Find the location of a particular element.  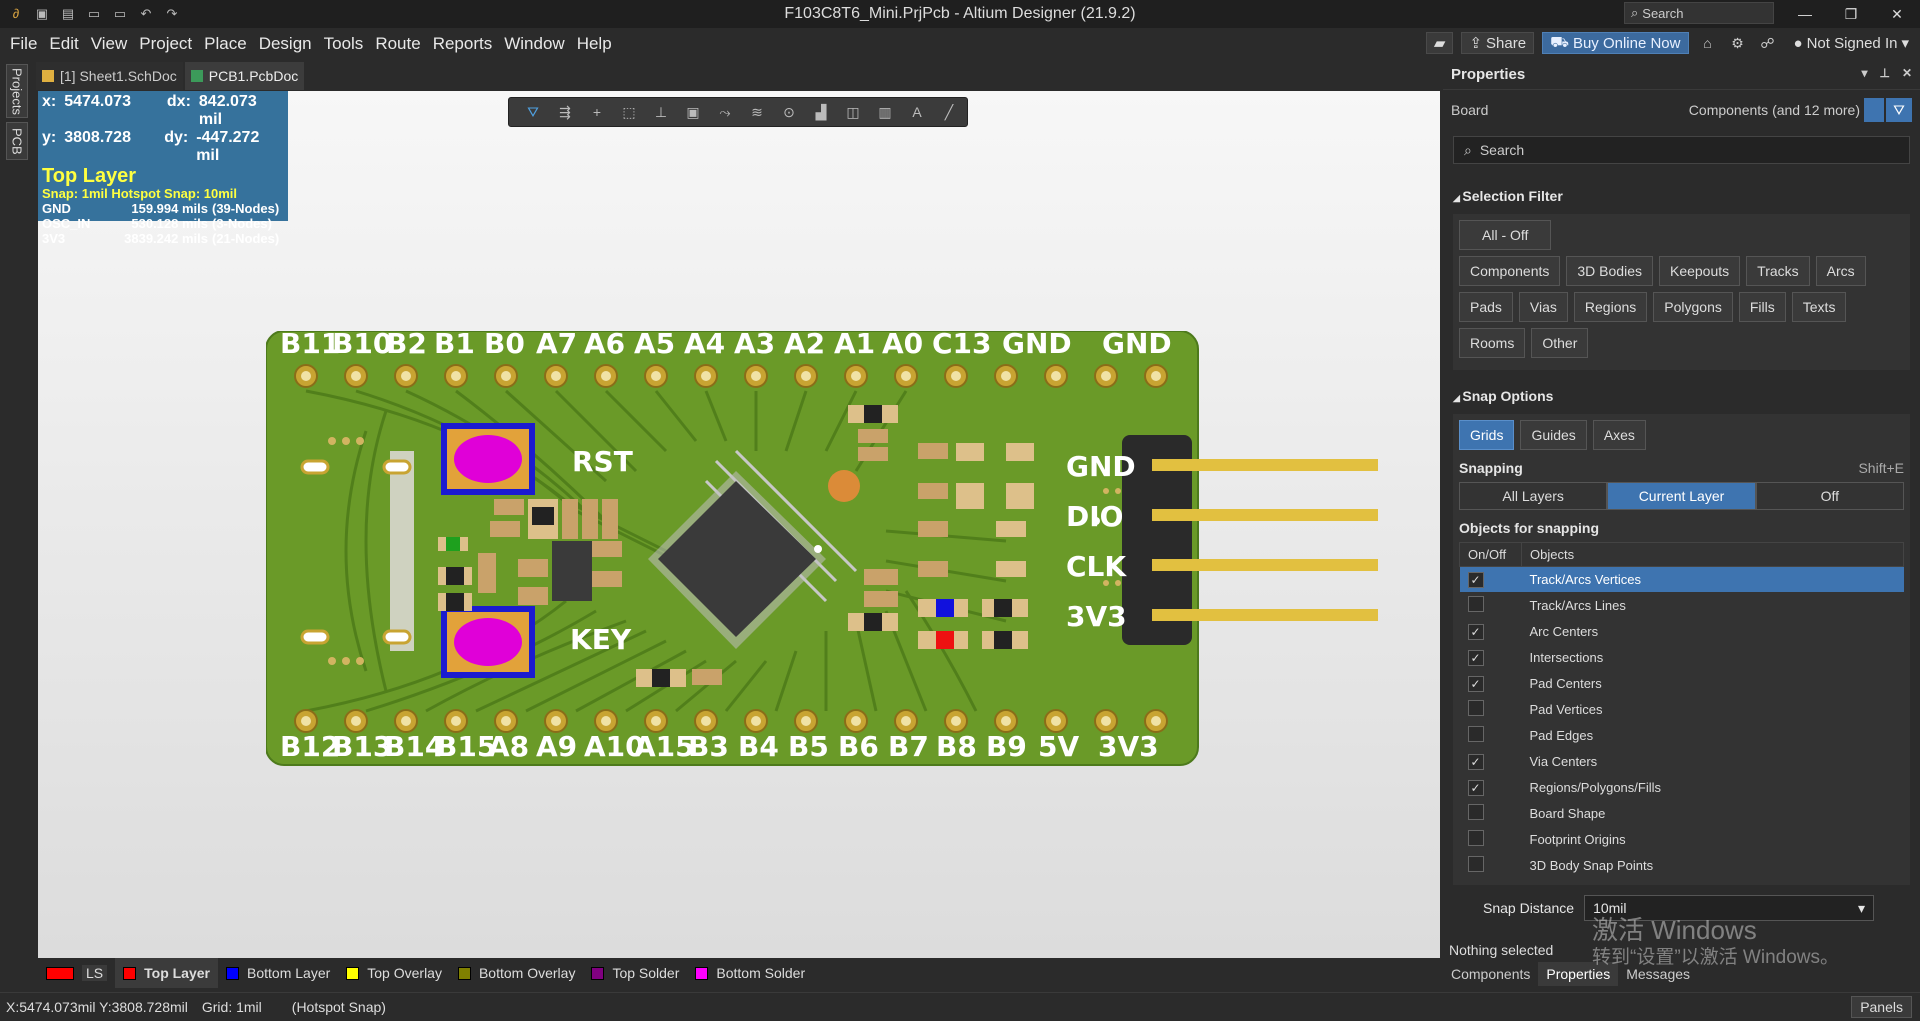

notifications-icon: ☍ is located at coordinates (1768, 43).